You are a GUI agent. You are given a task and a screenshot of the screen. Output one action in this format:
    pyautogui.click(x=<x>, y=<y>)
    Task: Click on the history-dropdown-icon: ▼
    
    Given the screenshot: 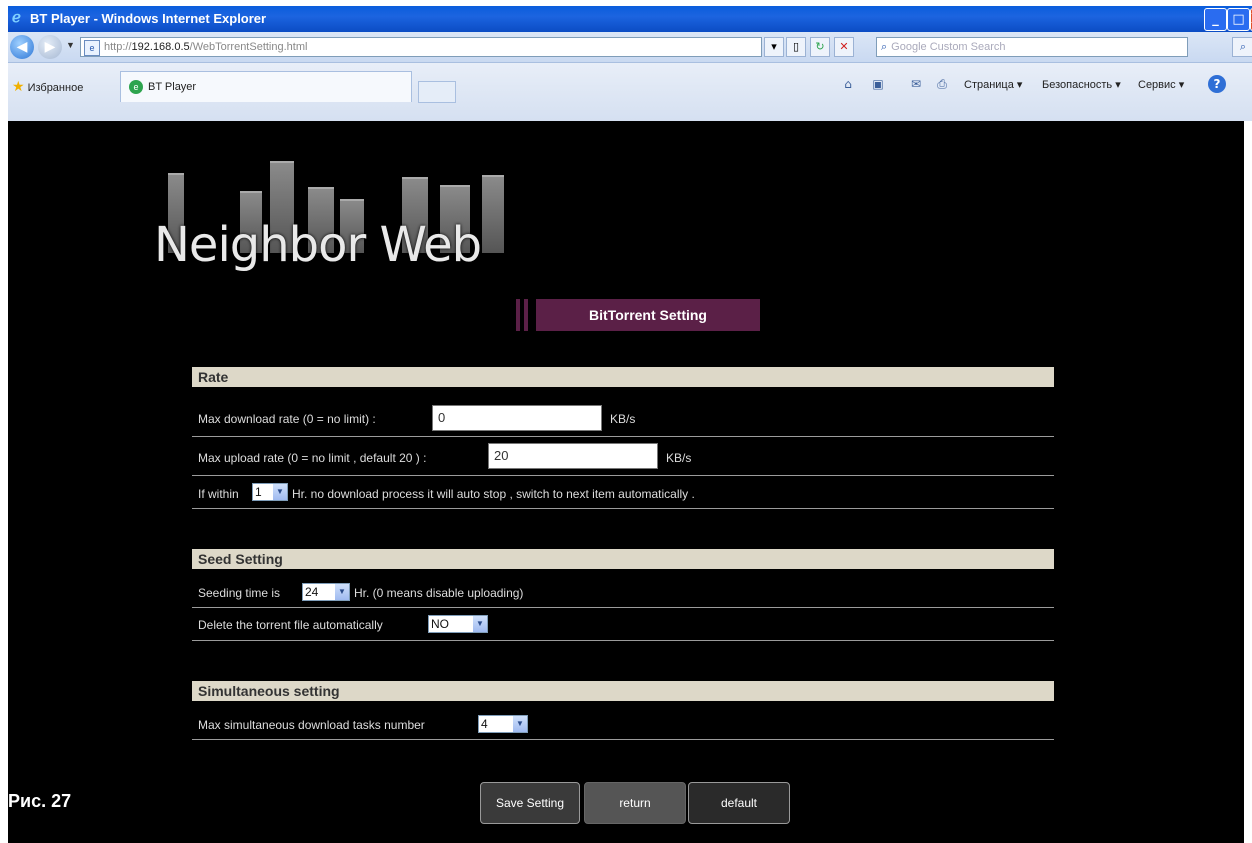 What is the action you would take?
    pyautogui.click(x=70, y=45)
    